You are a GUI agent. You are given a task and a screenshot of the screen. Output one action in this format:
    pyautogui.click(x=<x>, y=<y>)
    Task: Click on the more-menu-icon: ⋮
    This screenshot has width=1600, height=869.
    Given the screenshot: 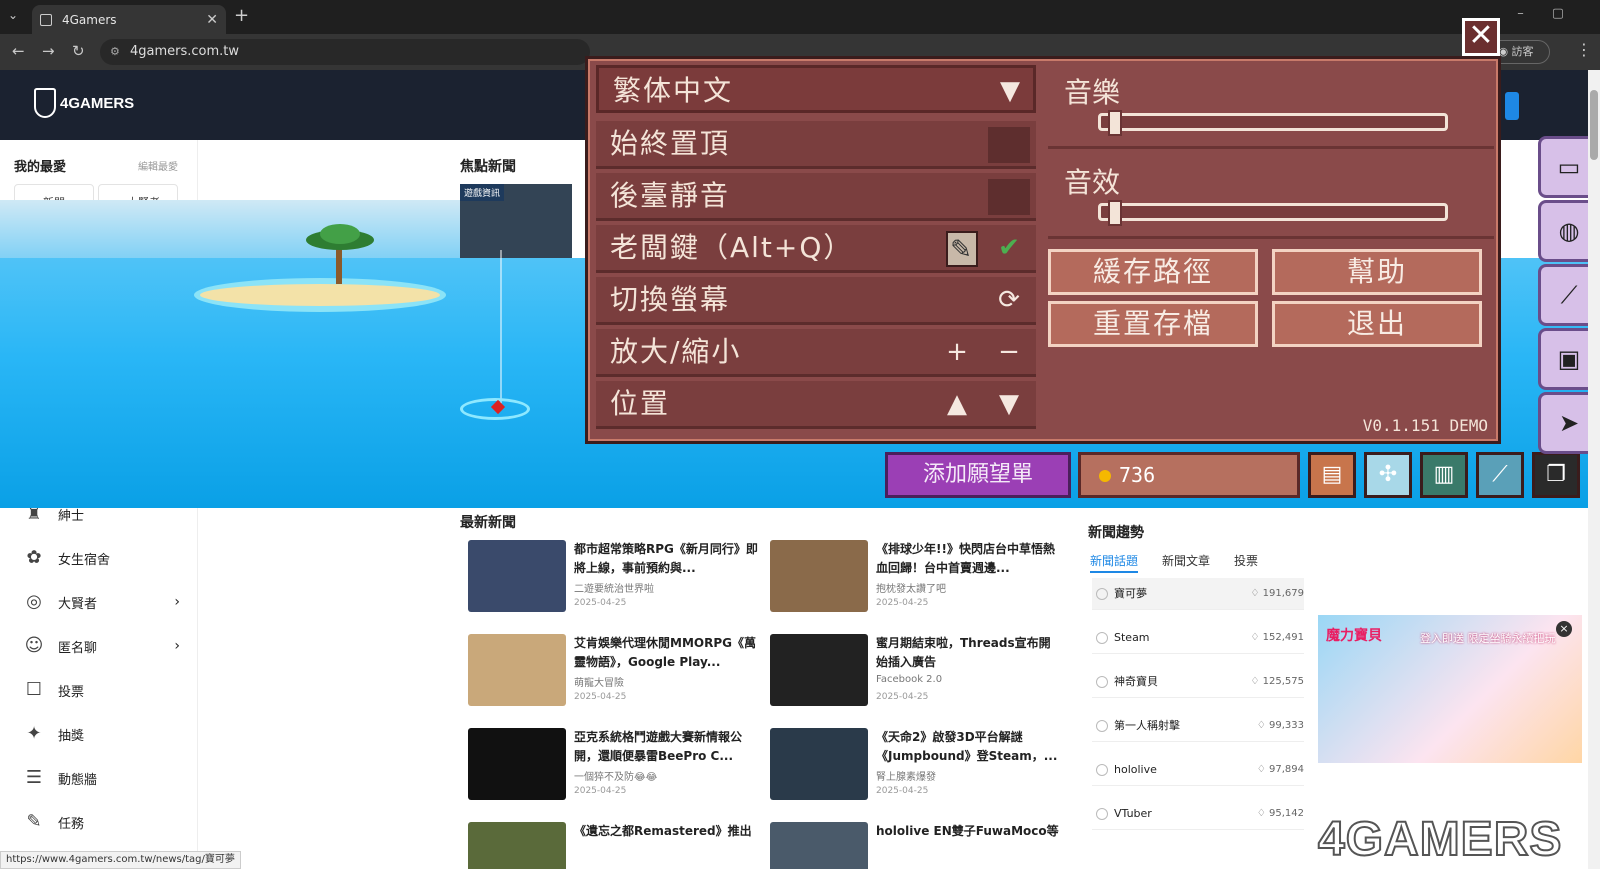 What is the action you would take?
    pyautogui.click(x=1584, y=49)
    